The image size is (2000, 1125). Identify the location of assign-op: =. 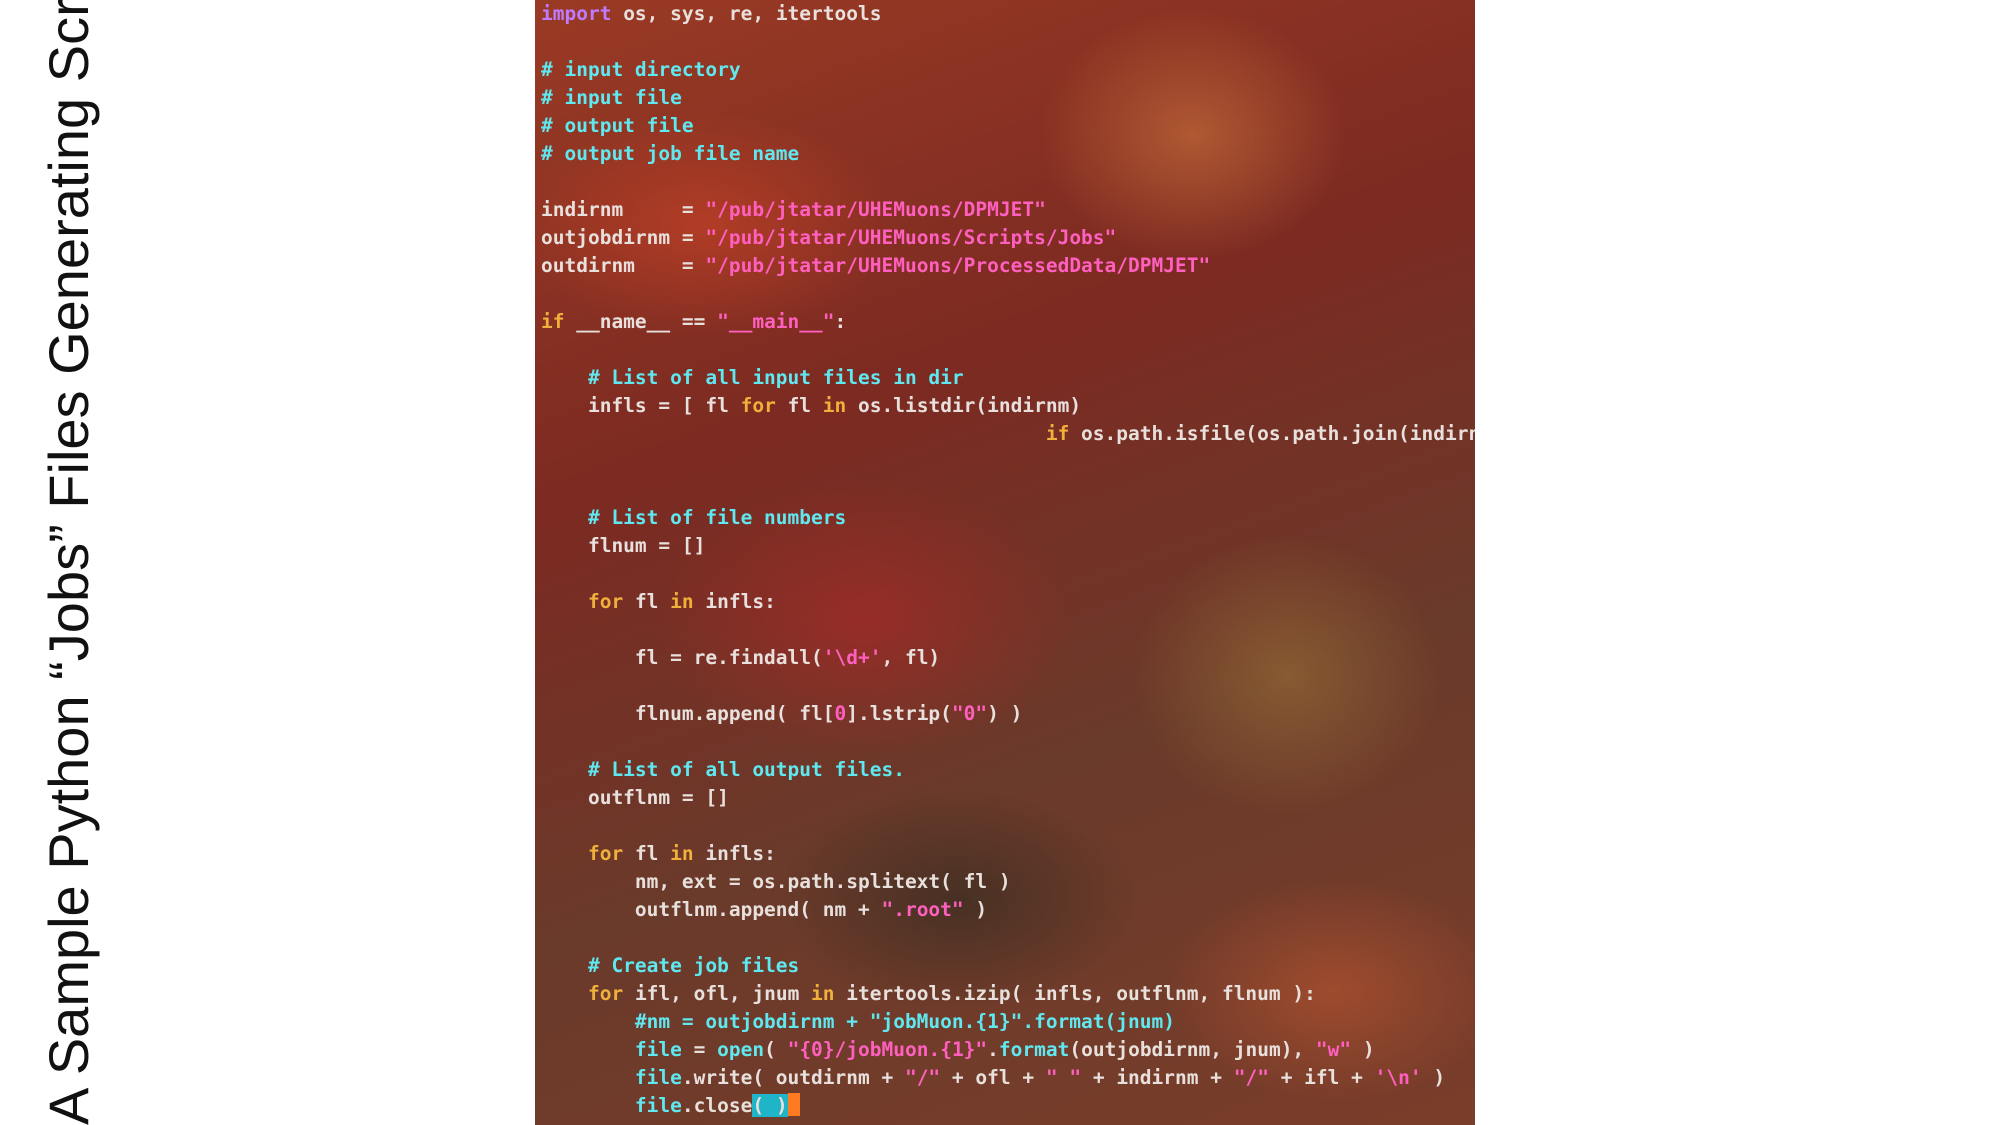
(699, 1049).